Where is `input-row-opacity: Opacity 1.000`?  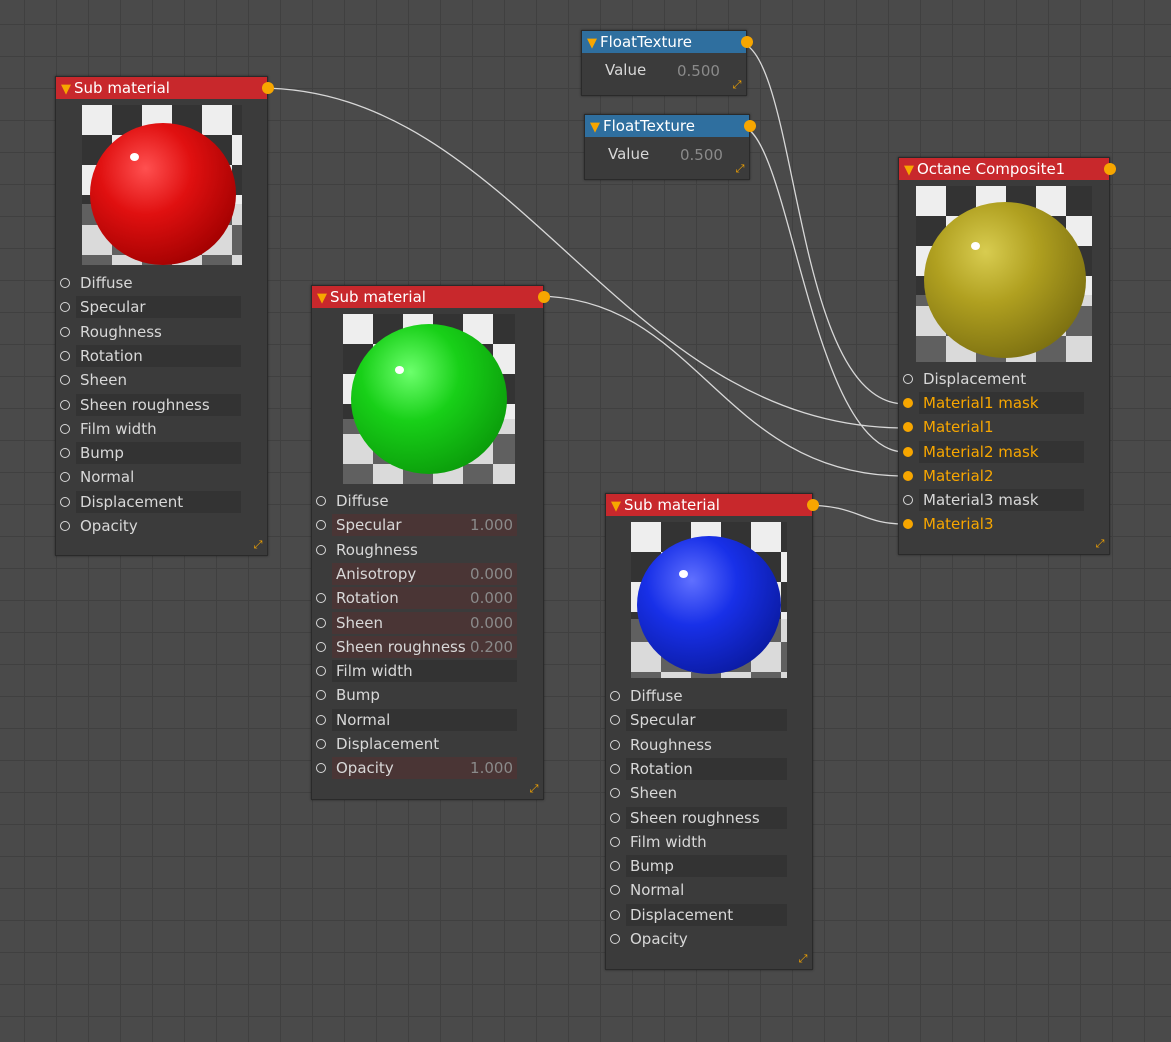
input-row-opacity: Opacity 1.000 is located at coordinates (414, 768).